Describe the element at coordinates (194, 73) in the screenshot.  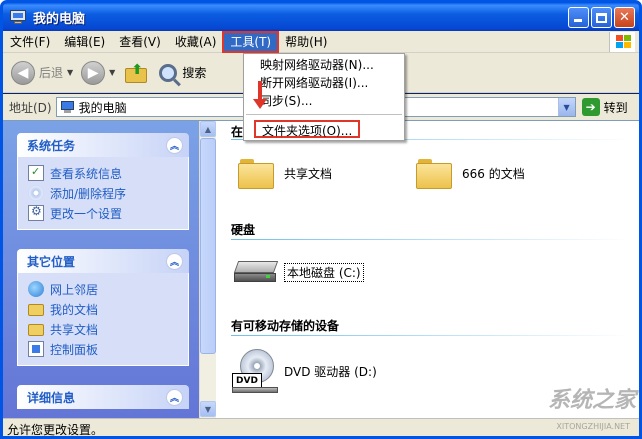
I see `search-label: 搜索` at that location.